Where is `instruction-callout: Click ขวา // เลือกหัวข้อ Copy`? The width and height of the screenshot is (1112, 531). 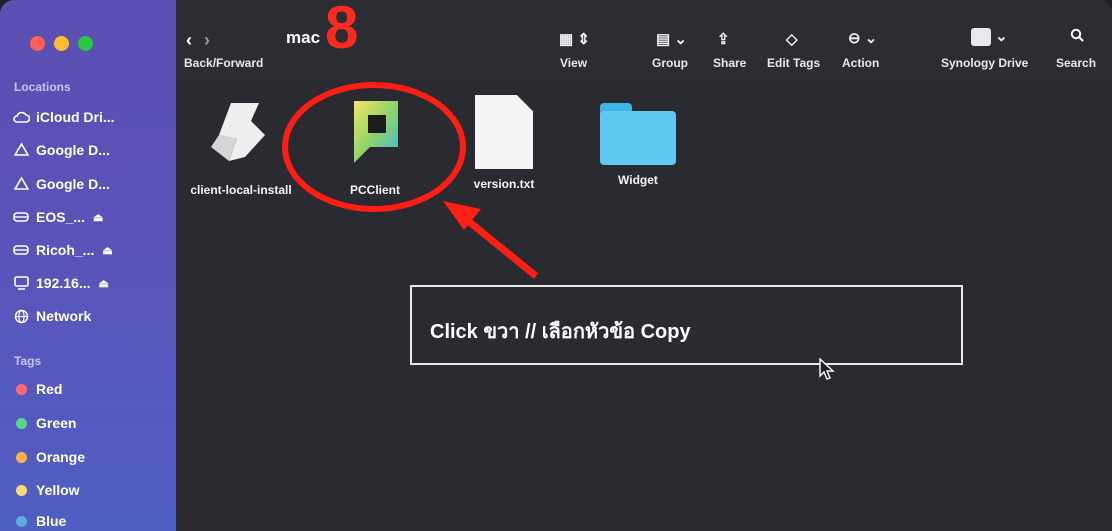 instruction-callout: Click ขวา // เลือกหัวข้อ Copy is located at coordinates (686, 325).